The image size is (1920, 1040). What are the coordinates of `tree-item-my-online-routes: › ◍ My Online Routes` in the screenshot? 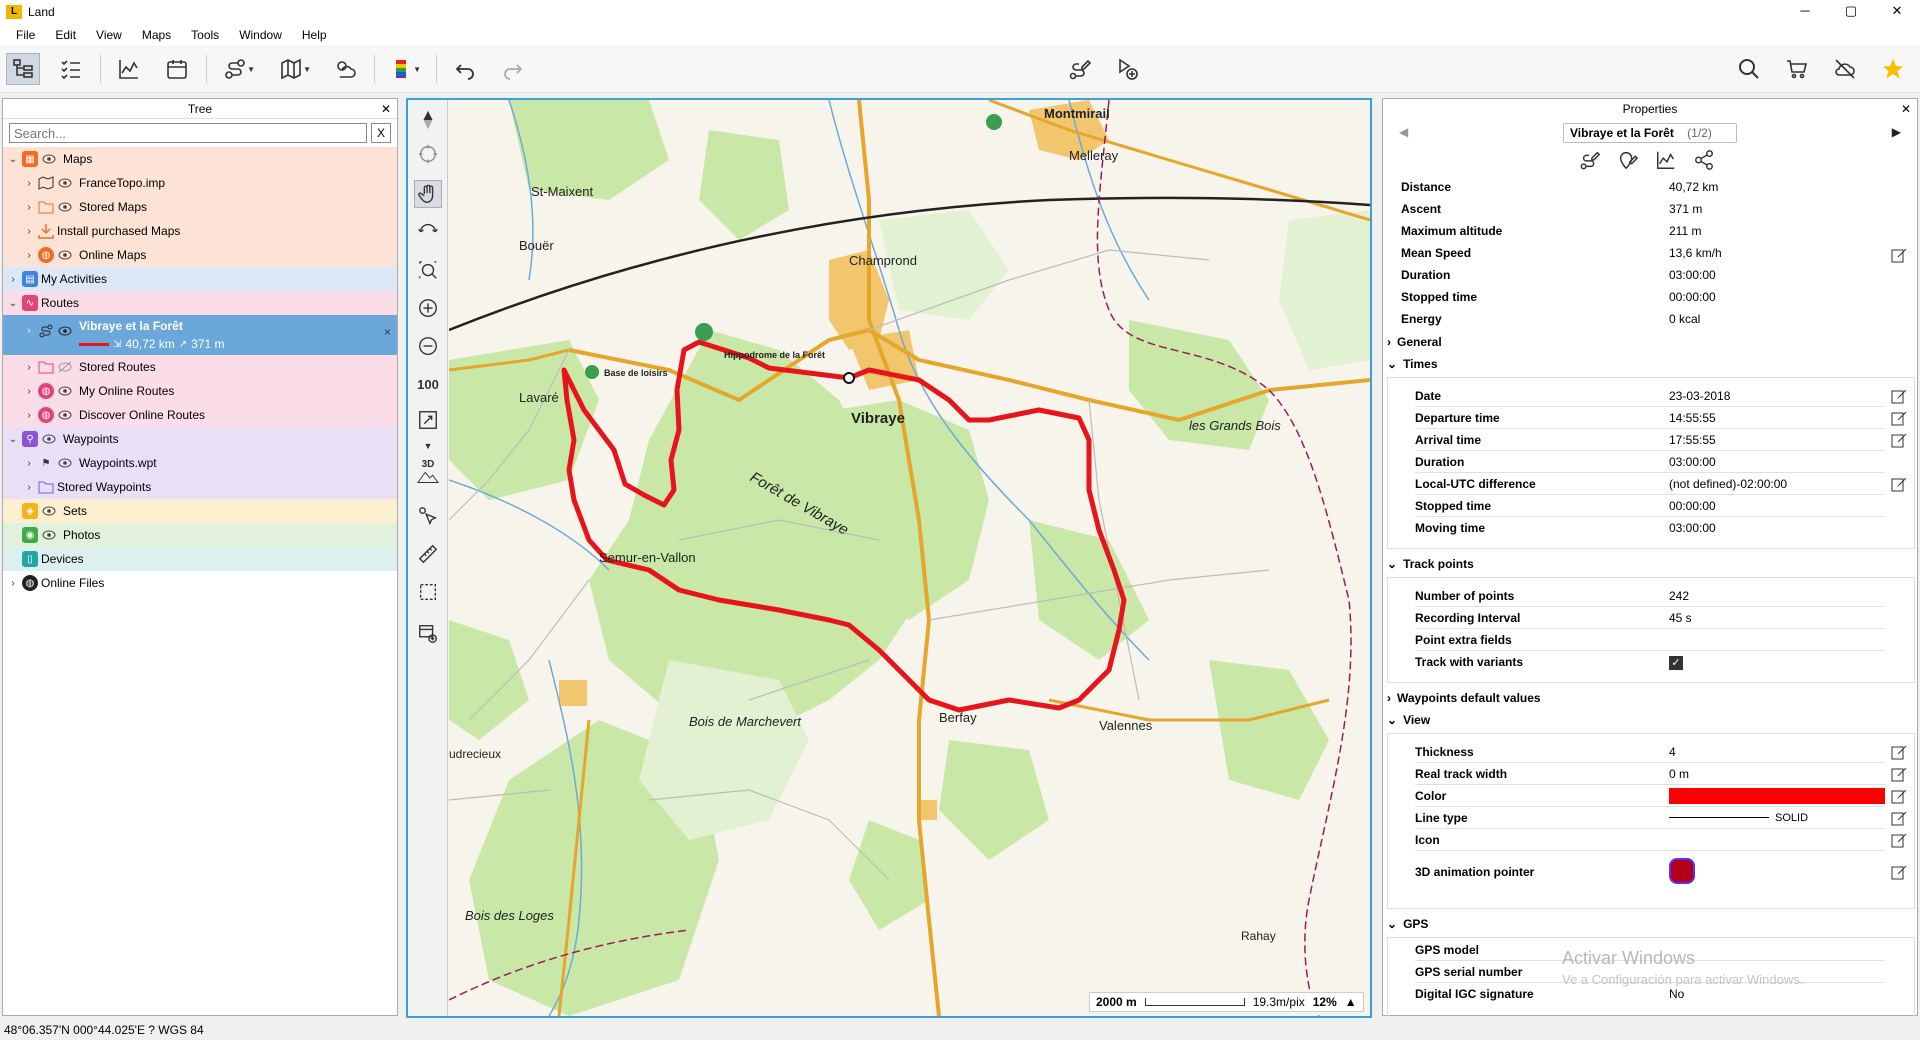 It's located at (200, 391).